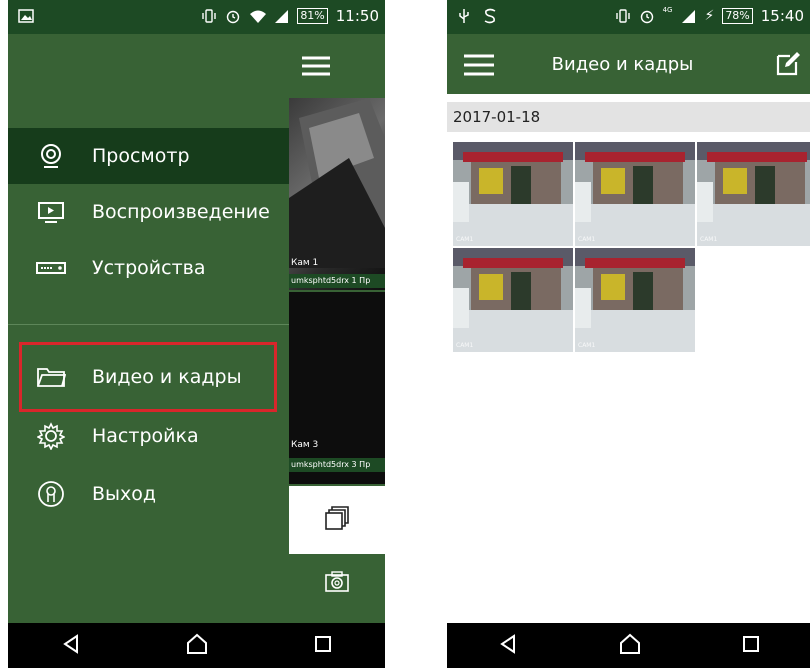 The image size is (810, 668). I want to click on camera-icon, so click(337, 584).